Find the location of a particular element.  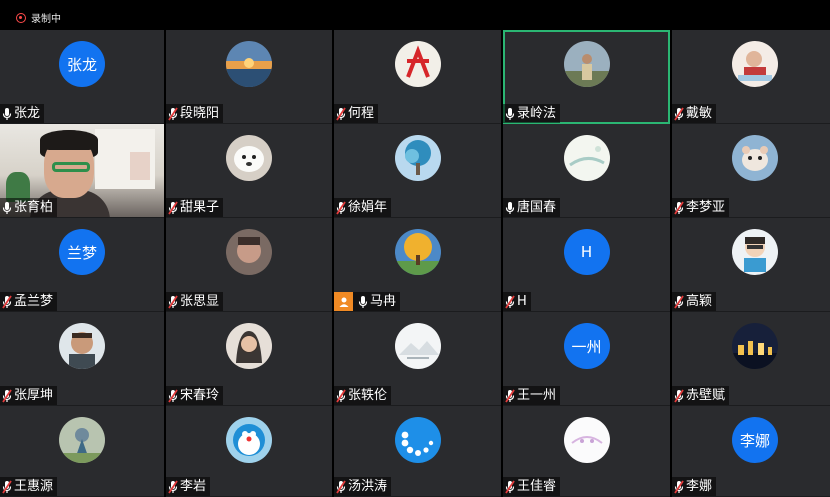

participant-name: 宋春玲 is located at coordinates (200, 395).